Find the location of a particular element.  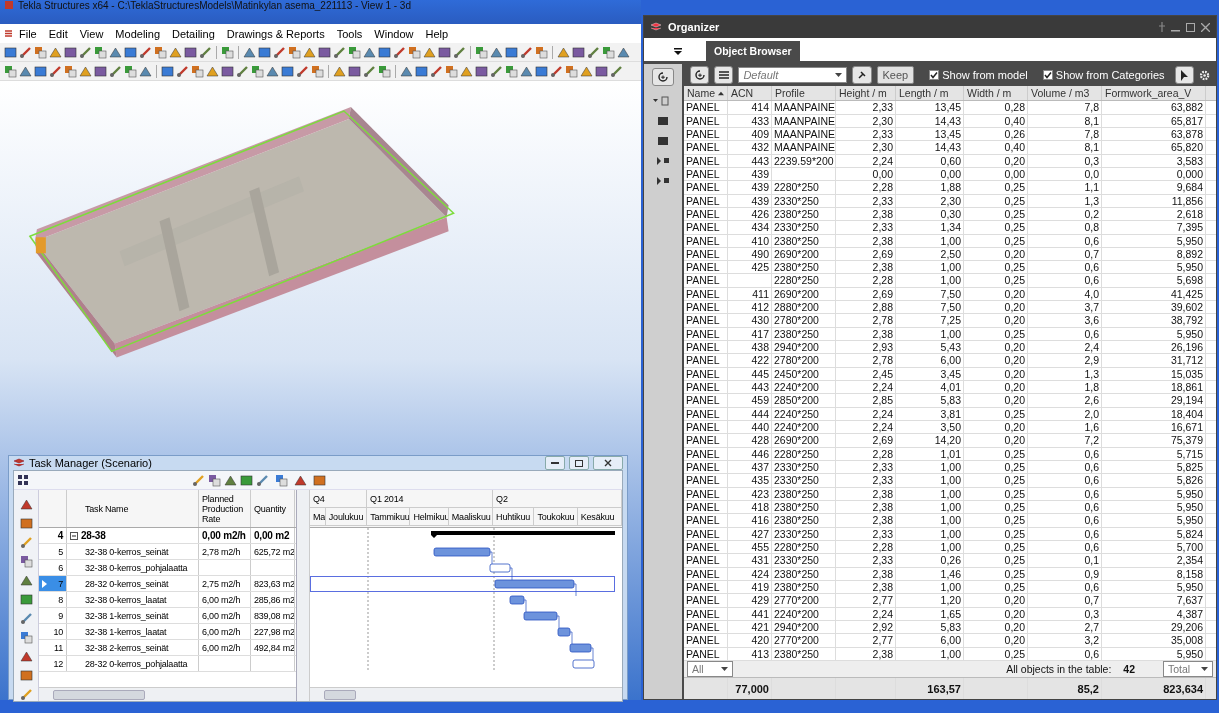

table-cell: 2,45 is located at coordinates (882, 374).